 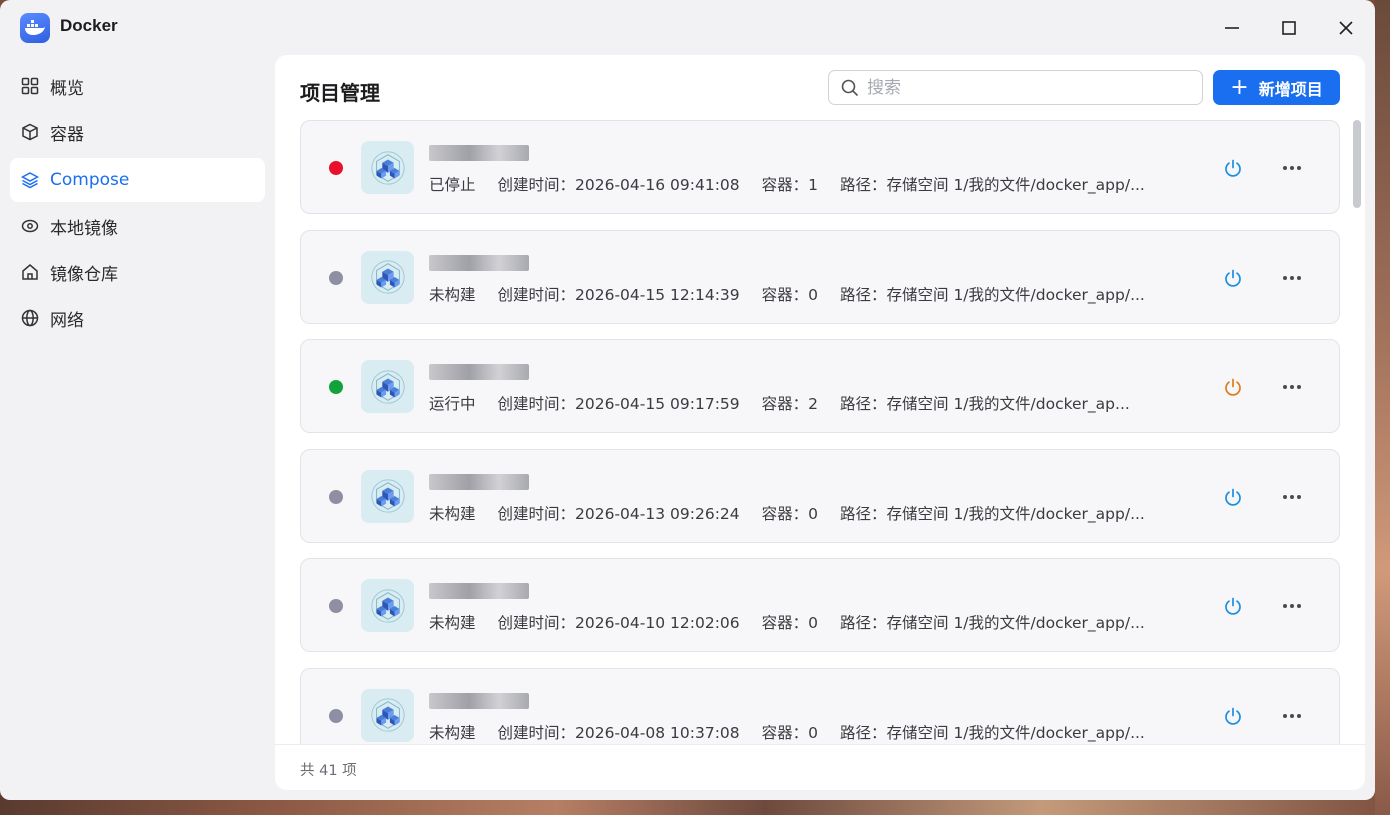 What do you see at coordinates (820, 767) in the screenshot?
I see `list-footer: 共 41 项` at bounding box center [820, 767].